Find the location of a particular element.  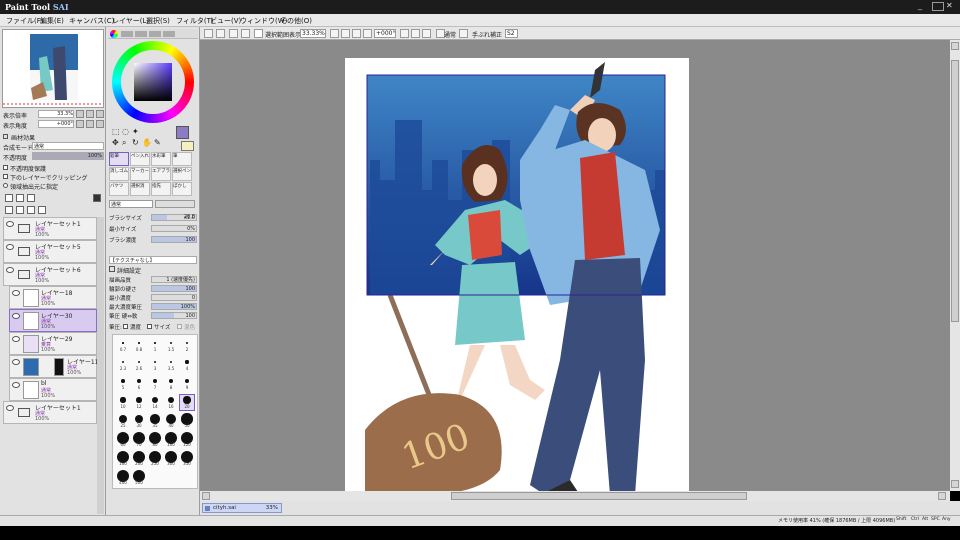

brush-size-cell: 3.5 is located at coordinates (171, 364).